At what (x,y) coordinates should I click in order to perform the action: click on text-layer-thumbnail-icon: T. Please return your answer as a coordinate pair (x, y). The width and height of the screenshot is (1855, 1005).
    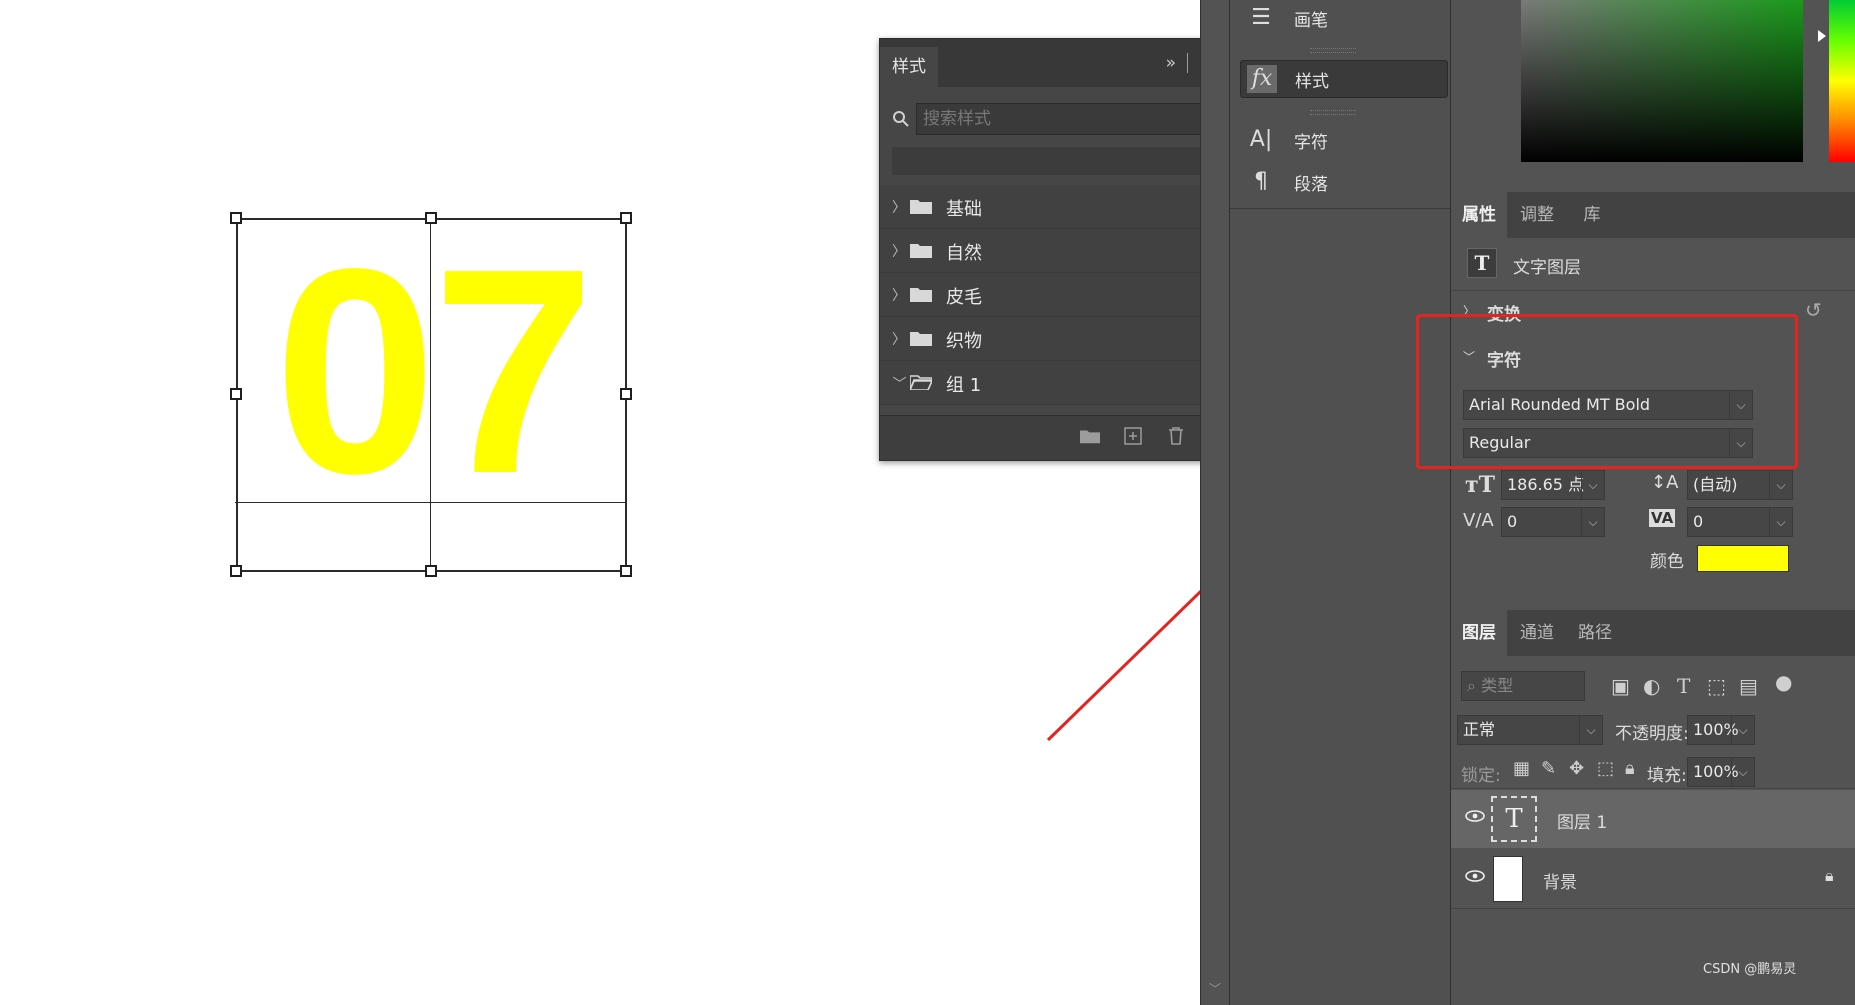
    Looking at the image, I should click on (1514, 819).